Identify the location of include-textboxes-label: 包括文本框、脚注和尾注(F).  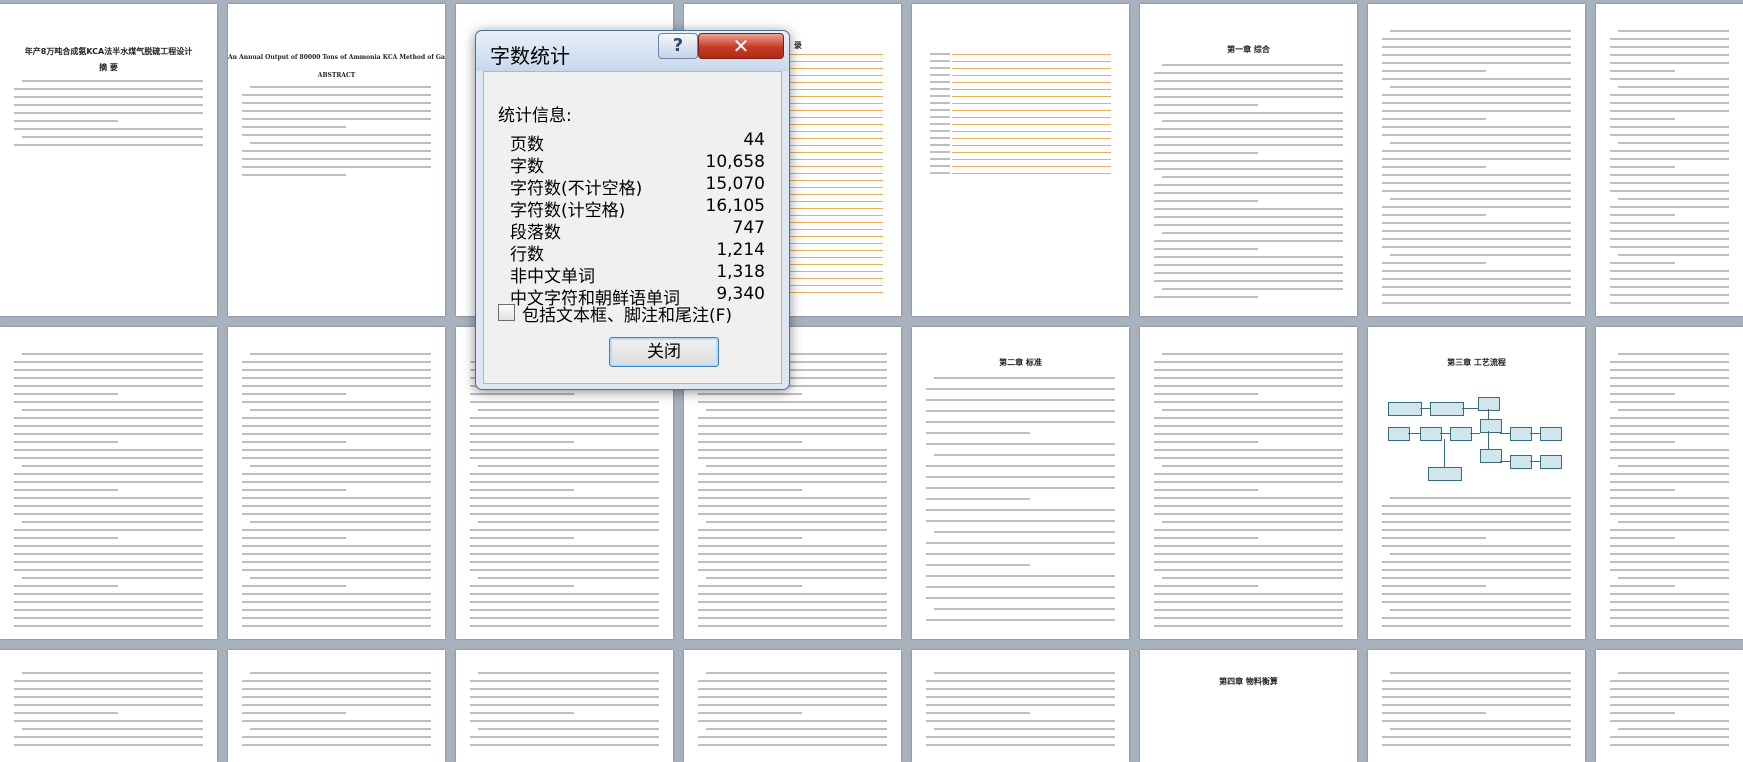
(627, 313).